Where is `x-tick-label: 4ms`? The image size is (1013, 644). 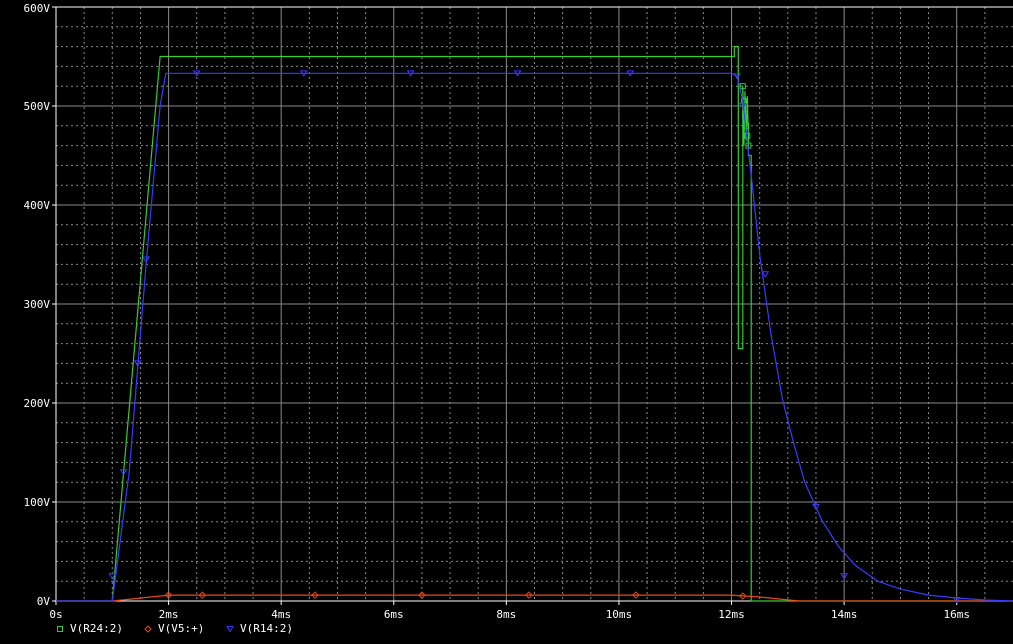
x-tick-label: 4ms is located at coordinates (281, 614).